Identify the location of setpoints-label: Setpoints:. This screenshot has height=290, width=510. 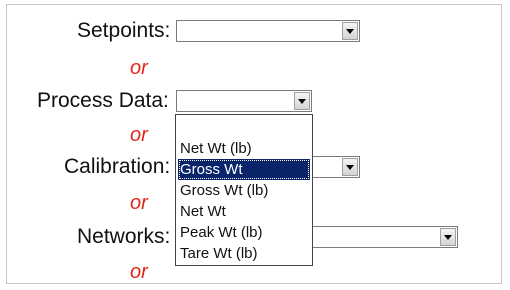
(124, 30).